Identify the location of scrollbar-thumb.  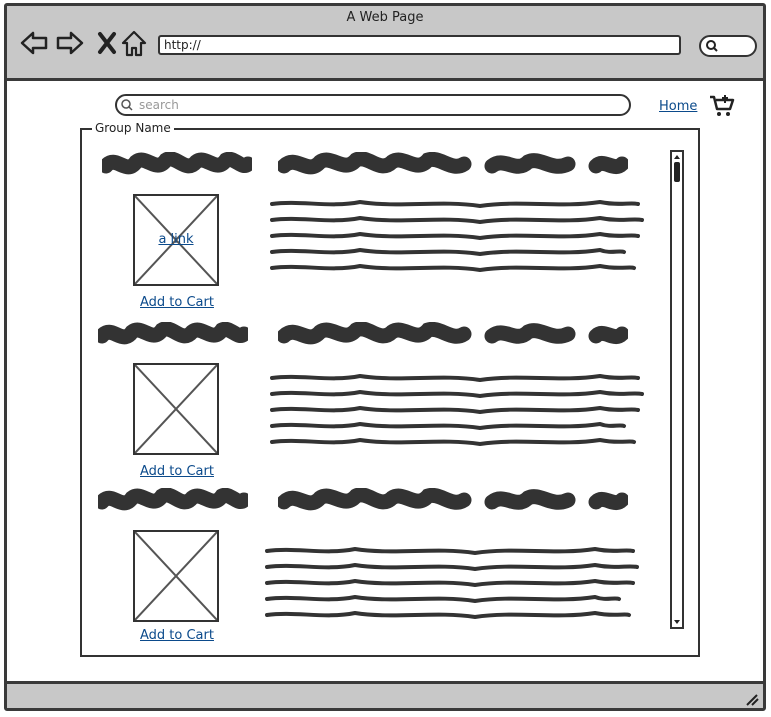
(677, 172).